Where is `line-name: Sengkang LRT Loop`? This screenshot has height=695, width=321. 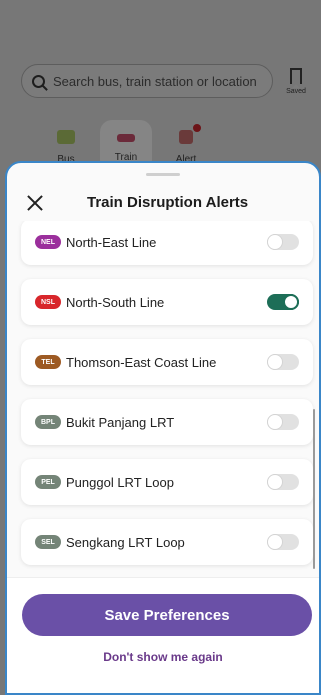 line-name: Sengkang LRT Loop is located at coordinates (125, 542).